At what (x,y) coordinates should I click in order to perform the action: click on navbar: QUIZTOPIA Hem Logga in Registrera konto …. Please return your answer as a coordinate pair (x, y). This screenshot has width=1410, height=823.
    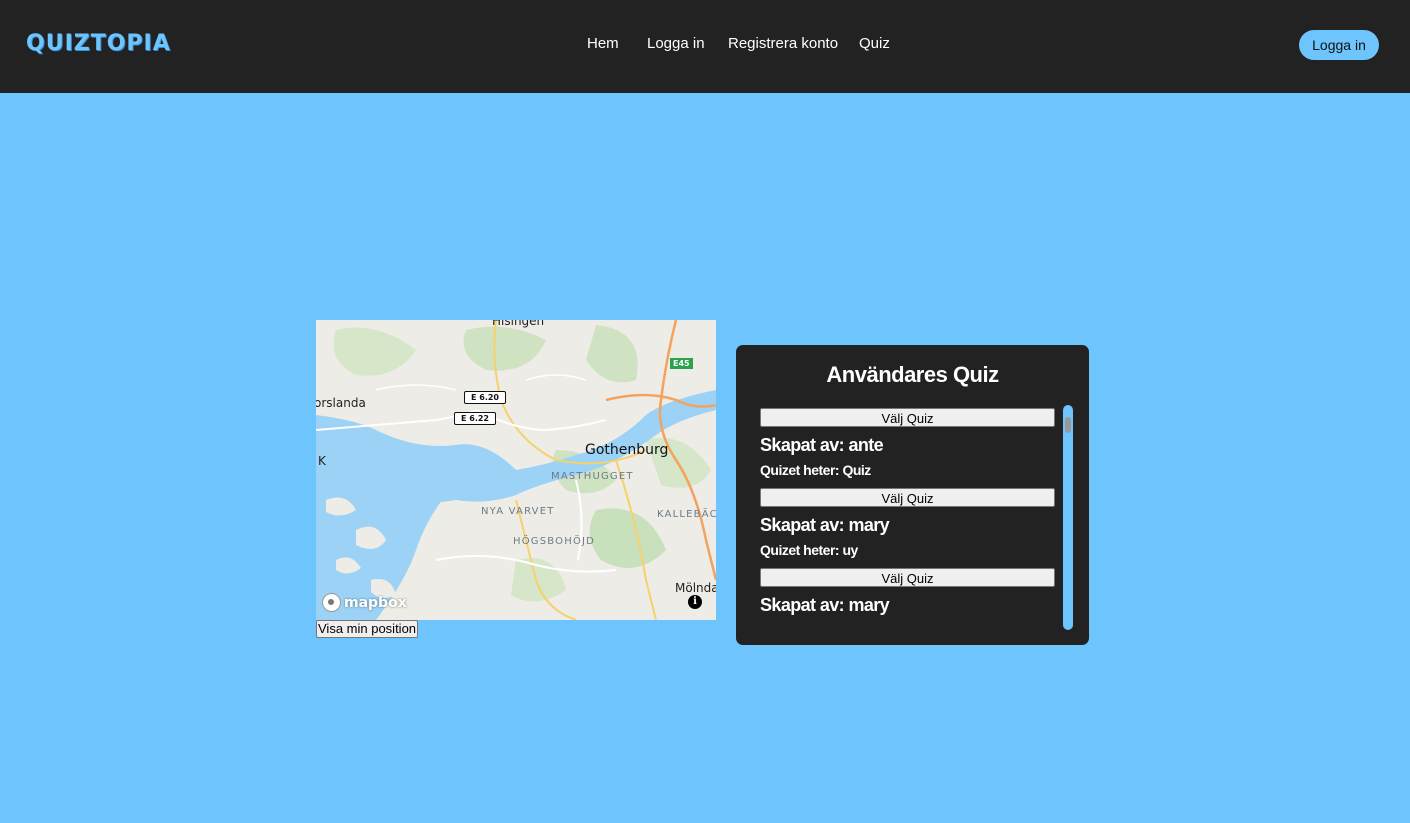
    Looking at the image, I should click on (705, 46).